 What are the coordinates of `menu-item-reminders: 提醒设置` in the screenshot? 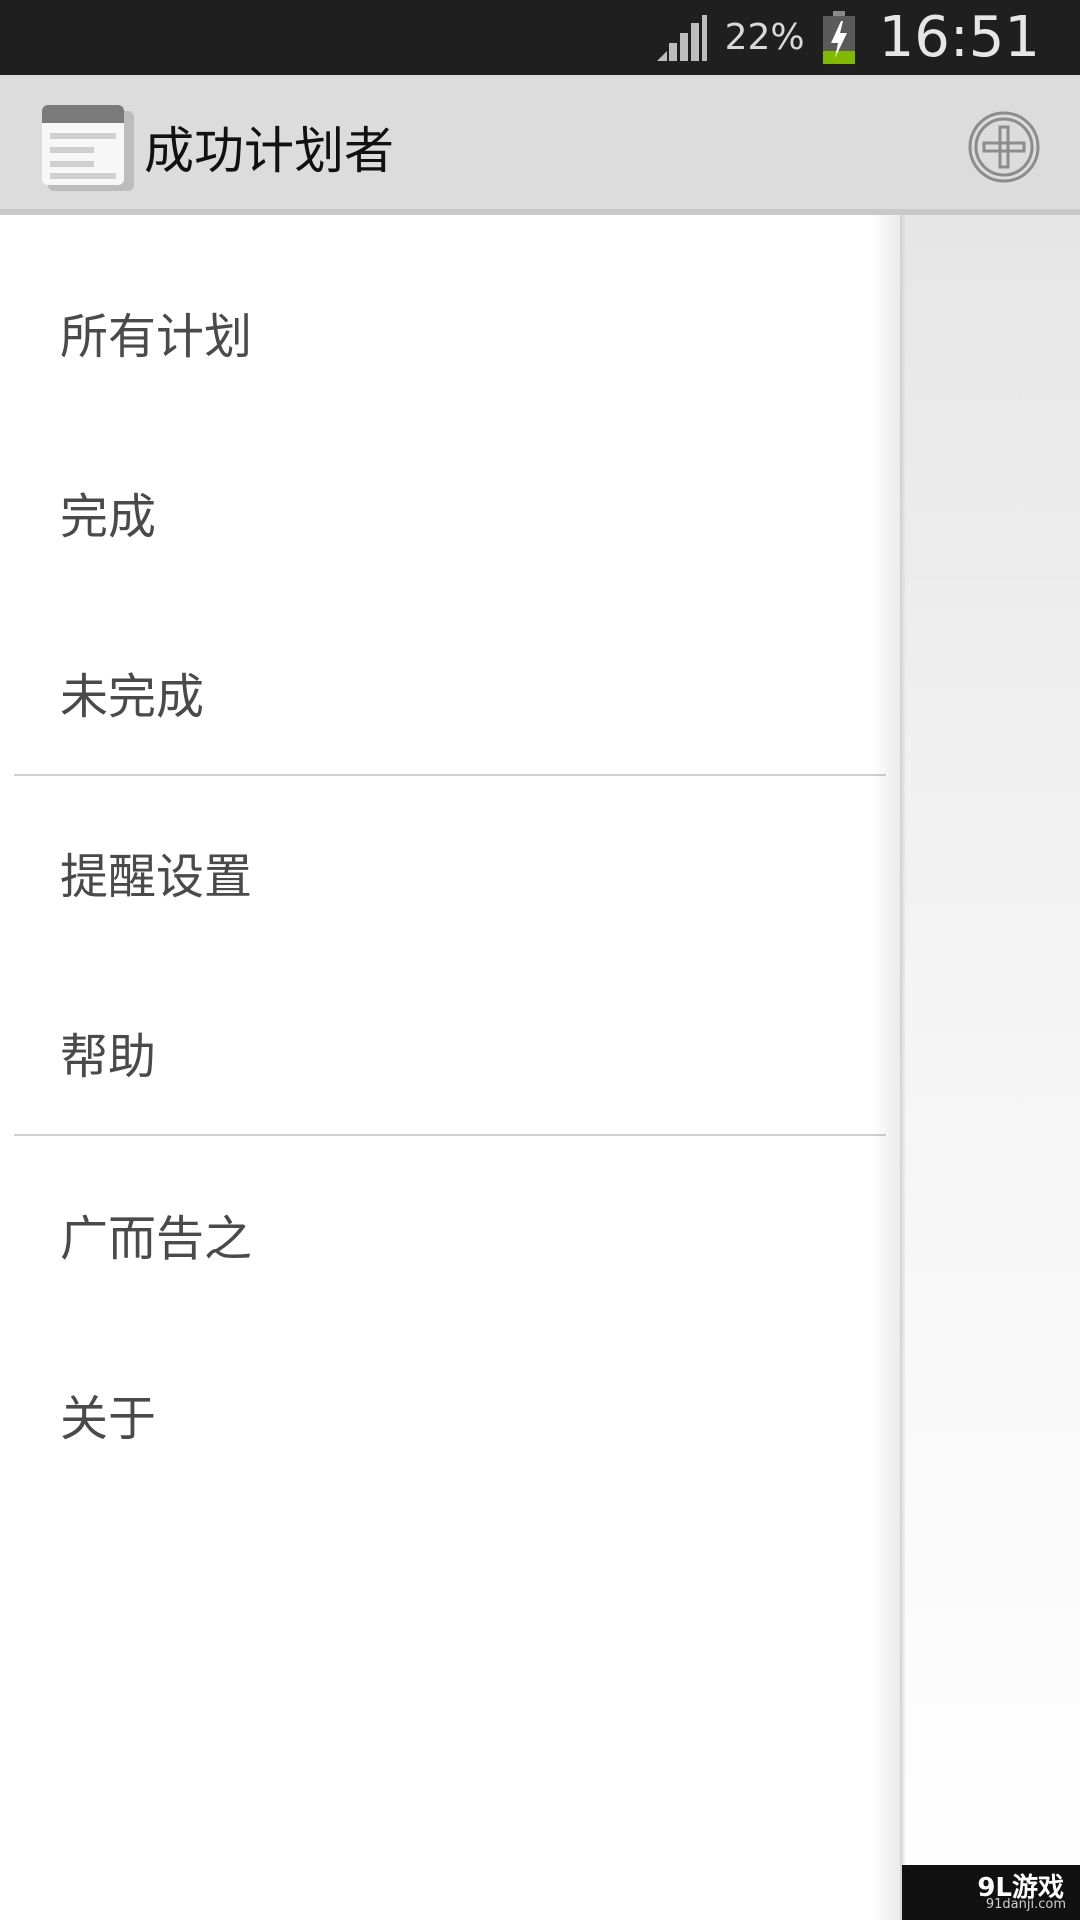 It's located at (156, 872).